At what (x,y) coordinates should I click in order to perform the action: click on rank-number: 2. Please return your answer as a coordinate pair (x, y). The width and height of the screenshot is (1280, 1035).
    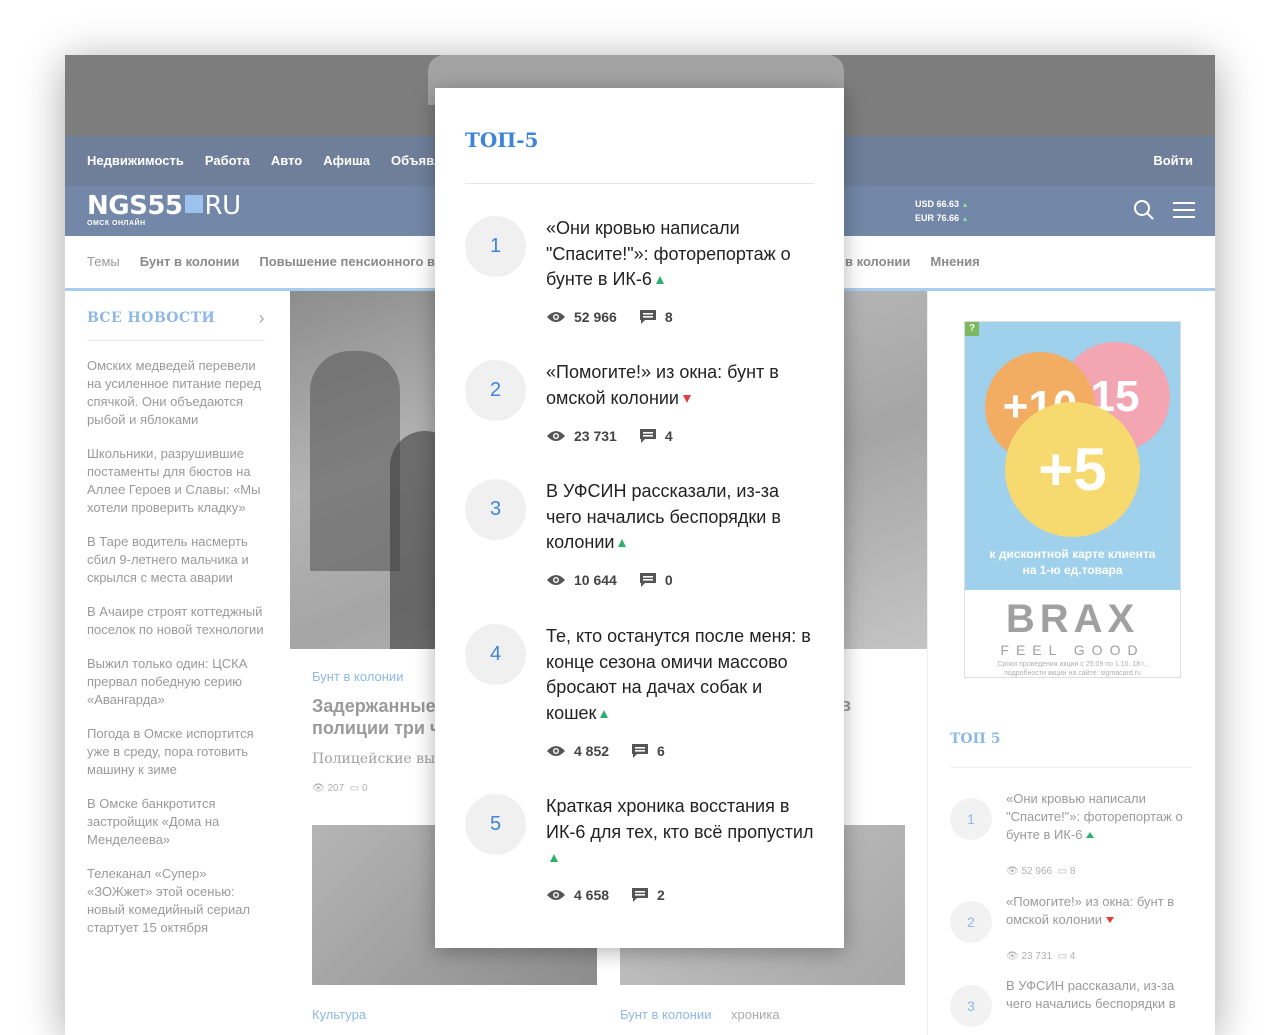
    Looking at the image, I should click on (495, 390).